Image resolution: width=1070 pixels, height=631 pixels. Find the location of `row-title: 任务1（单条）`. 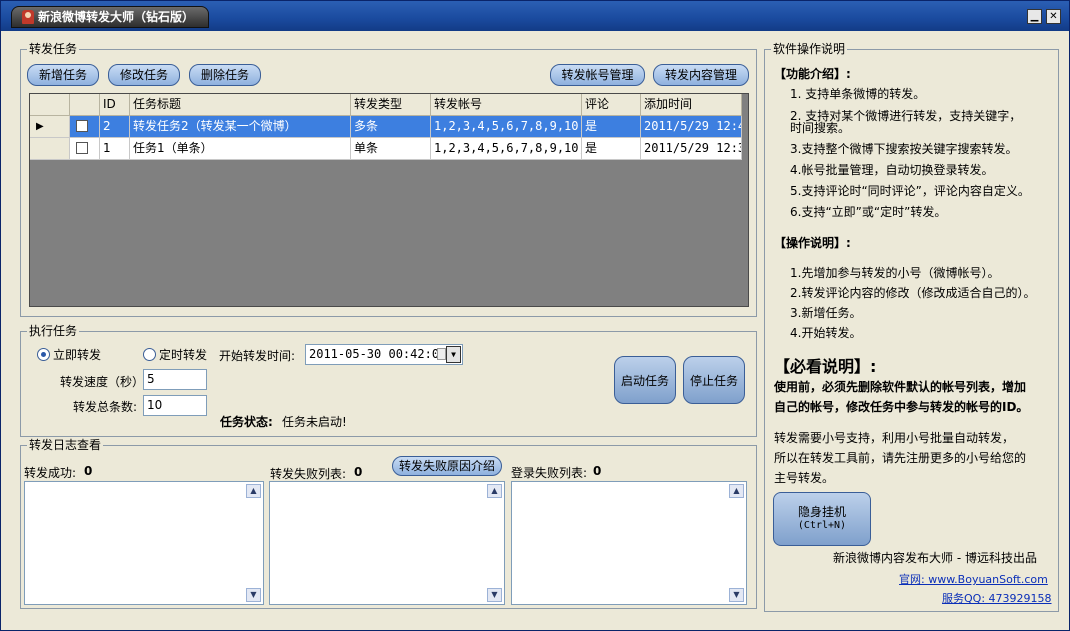

row-title: 任务1（单条） is located at coordinates (240, 149).